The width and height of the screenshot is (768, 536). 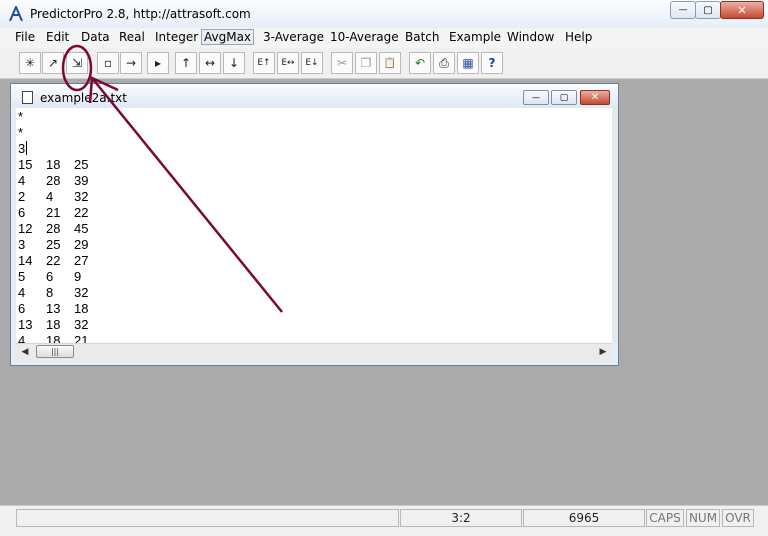 I want to click on menu-10-average: 10-Average, so click(x=364, y=37).